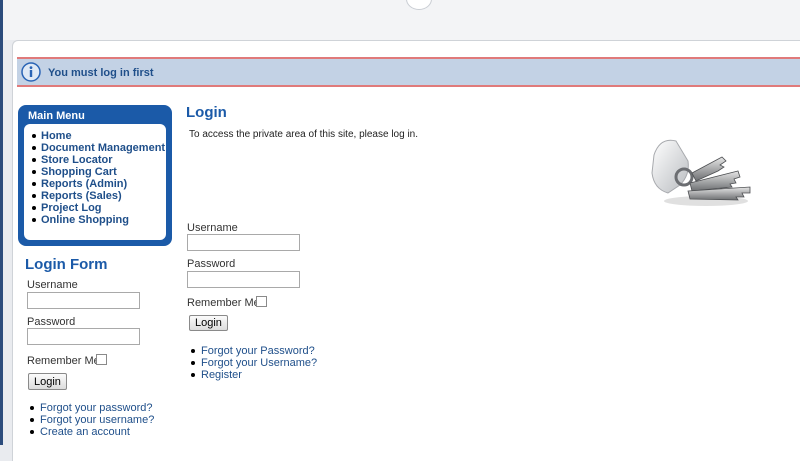 The width and height of the screenshot is (800, 461). Describe the element at coordinates (223, 303) in the screenshot. I see `remember-me-label: Remember Me` at that location.